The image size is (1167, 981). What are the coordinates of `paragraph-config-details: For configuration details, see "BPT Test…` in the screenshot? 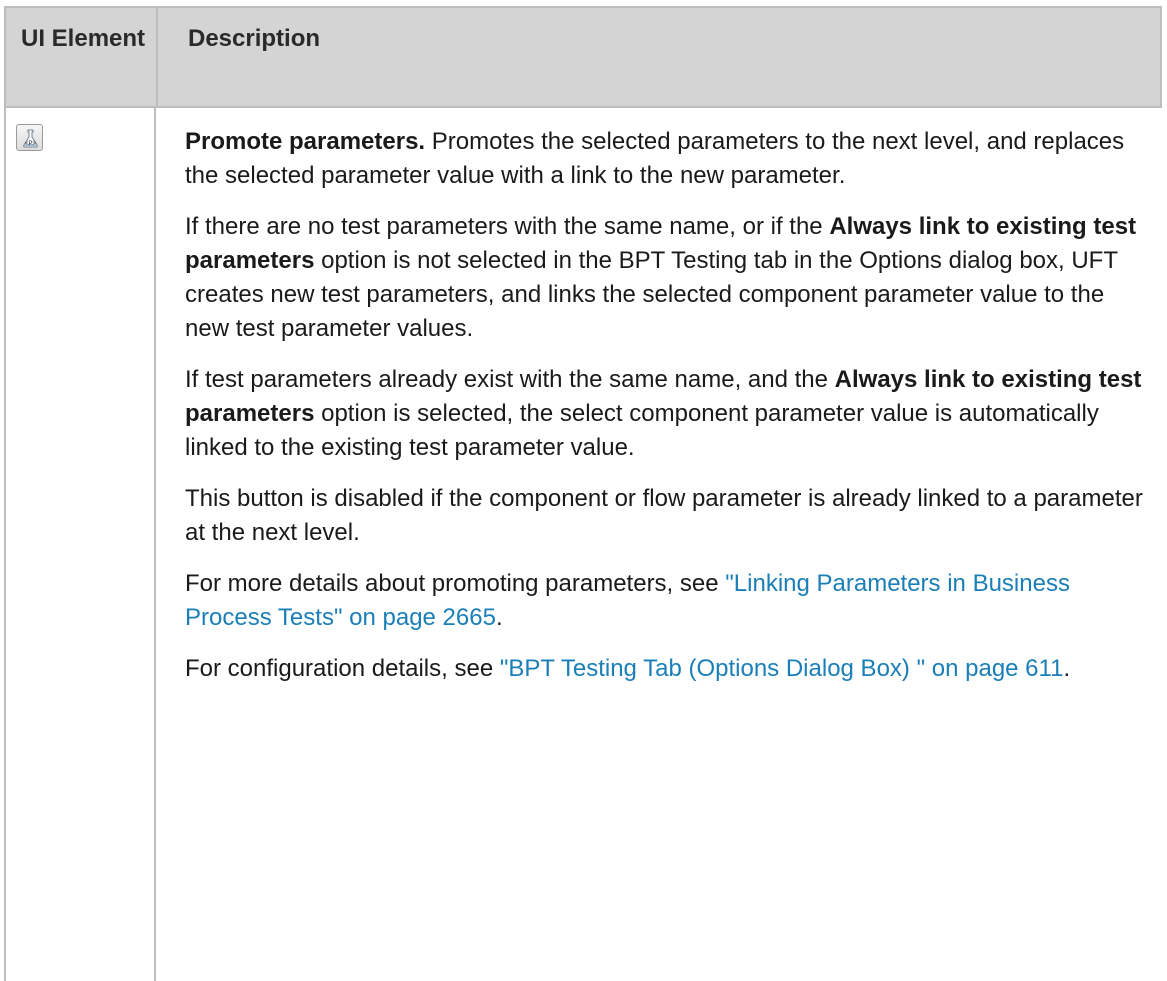 It's located at (665, 669).